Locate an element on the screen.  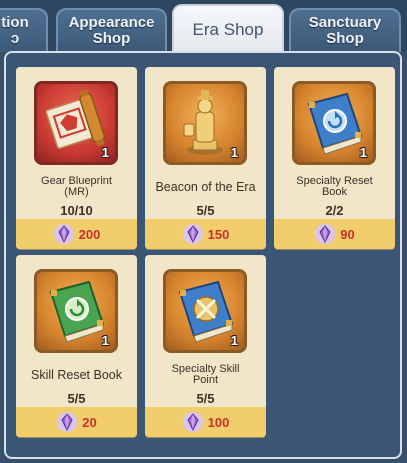
tab-label: Era Shop is located at coordinates (228, 29).